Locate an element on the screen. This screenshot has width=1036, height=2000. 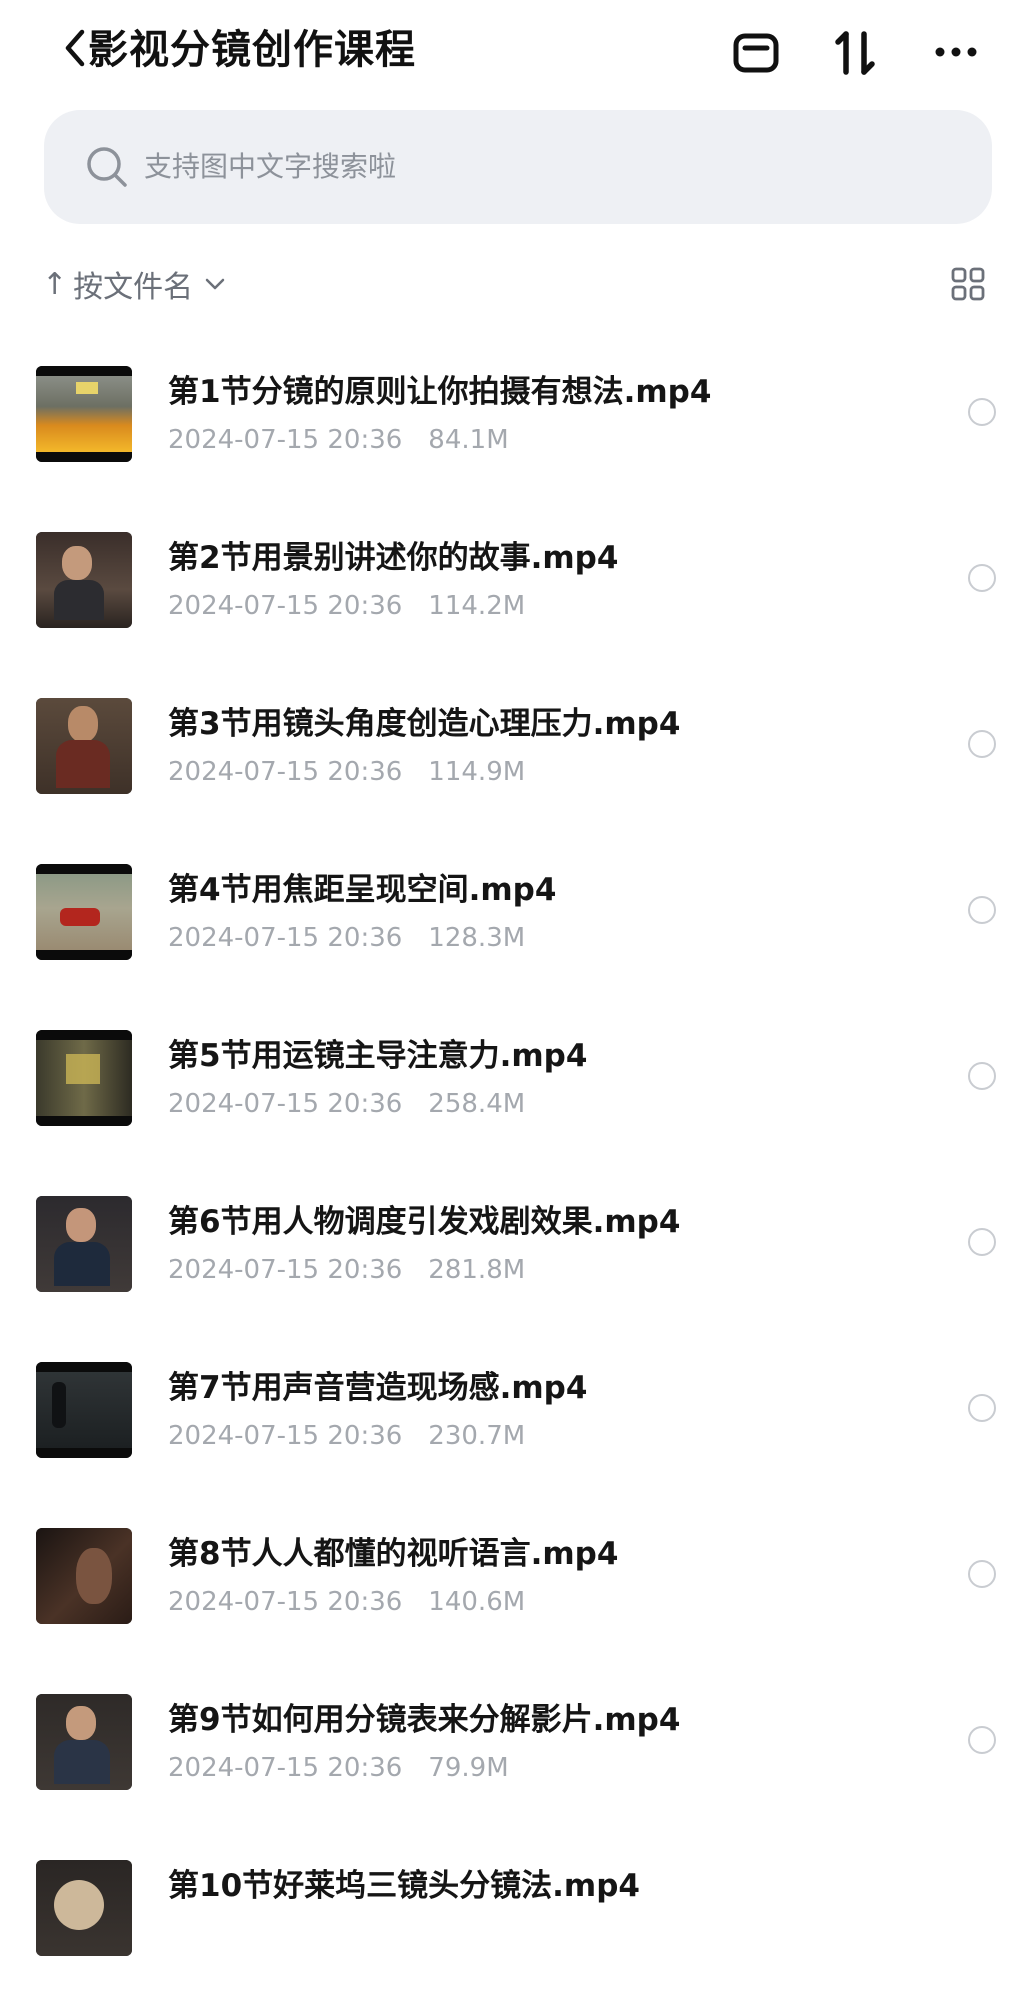
file-meta: 2024-07-15 20:36 140.6M is located at coordinates (346, 1602).